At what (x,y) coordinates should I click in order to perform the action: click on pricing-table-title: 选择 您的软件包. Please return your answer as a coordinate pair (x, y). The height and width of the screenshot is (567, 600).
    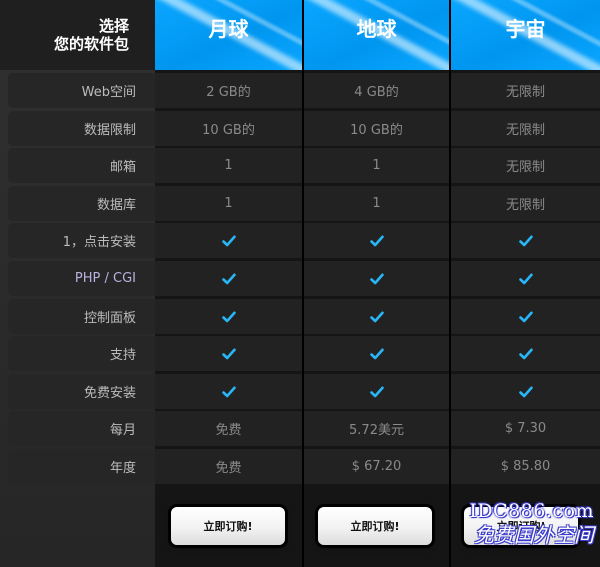
    Looking at the image, I should click on (77, 35).